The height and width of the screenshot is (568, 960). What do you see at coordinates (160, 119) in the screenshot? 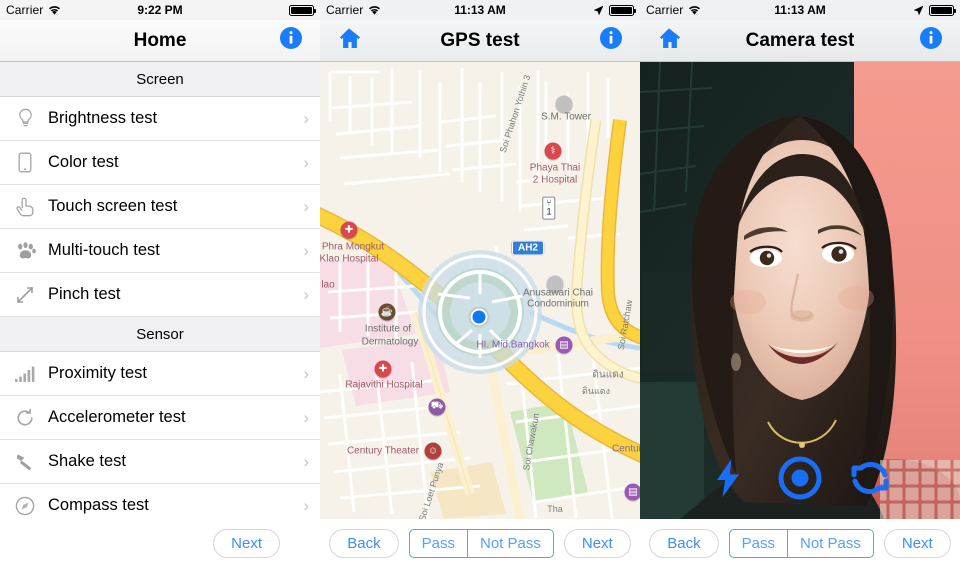
I see `list-item-brightness-test: Brightness test ›` at bounding box center [160, 119].